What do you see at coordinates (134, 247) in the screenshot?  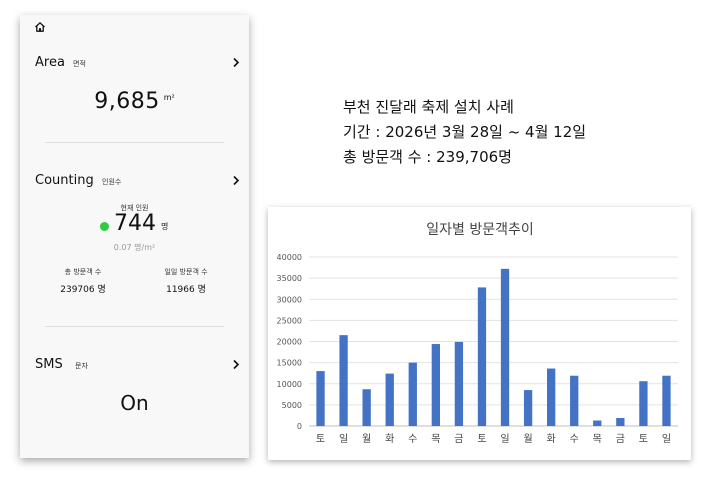 I see `density-value: 0.07 명/m²` at bounding box center [134, 247].